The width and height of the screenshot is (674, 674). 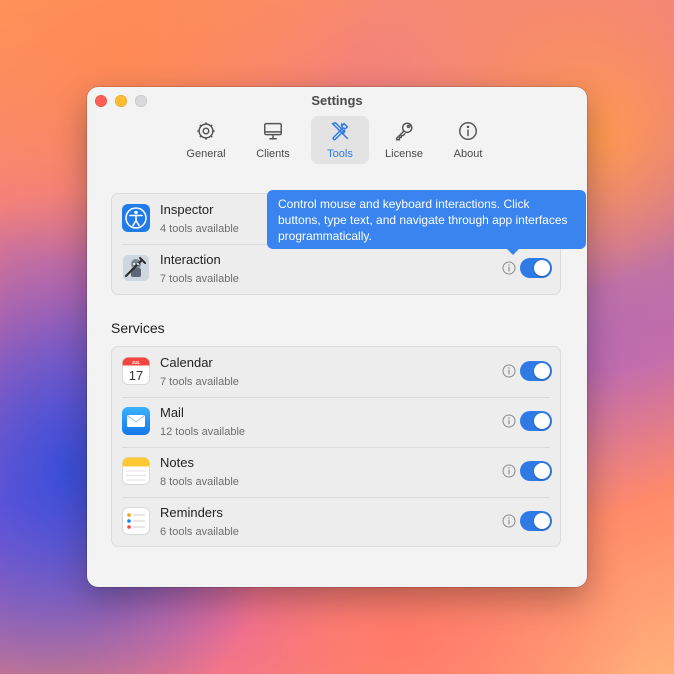 I want to click on service-row-calendar: JUL 17 Calendar 7 tools available, so click(x=336, y=372).